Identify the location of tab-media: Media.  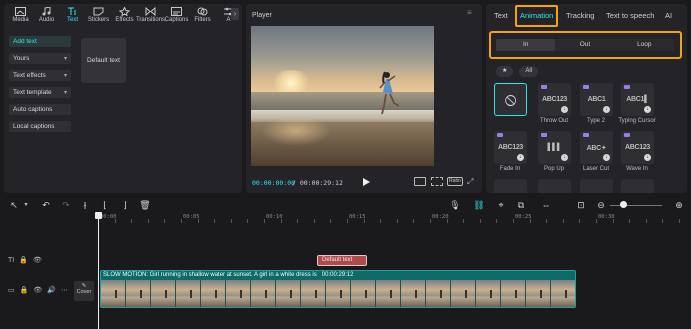
(20, 15).